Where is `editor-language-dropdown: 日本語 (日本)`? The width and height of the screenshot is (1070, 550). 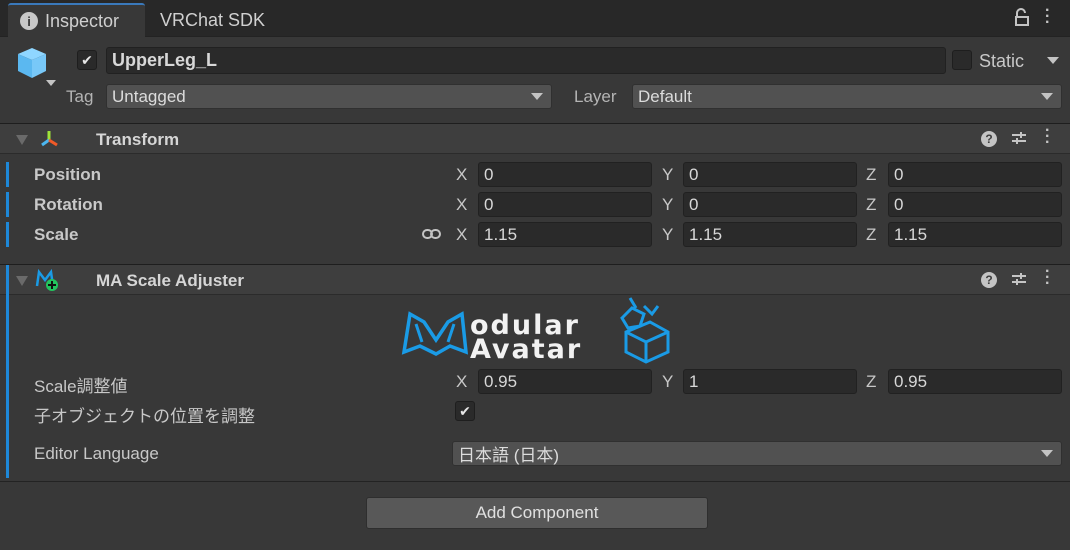 editor-language-dropdown: 日本語 (日本) is located at coordinates (757, 453).